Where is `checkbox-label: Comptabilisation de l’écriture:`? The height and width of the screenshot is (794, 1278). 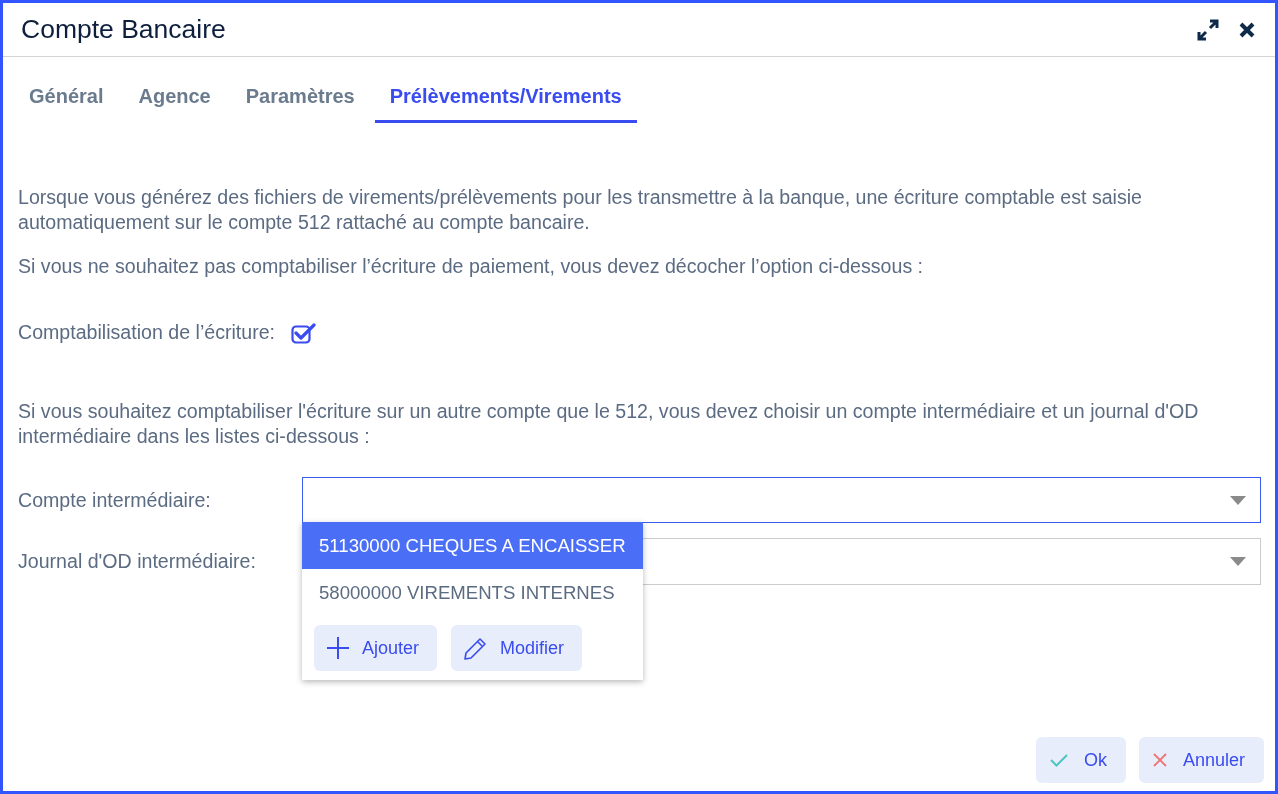
checkbox-label: Comptabilisation de l’écriture: is located at coordinates (146, 332).